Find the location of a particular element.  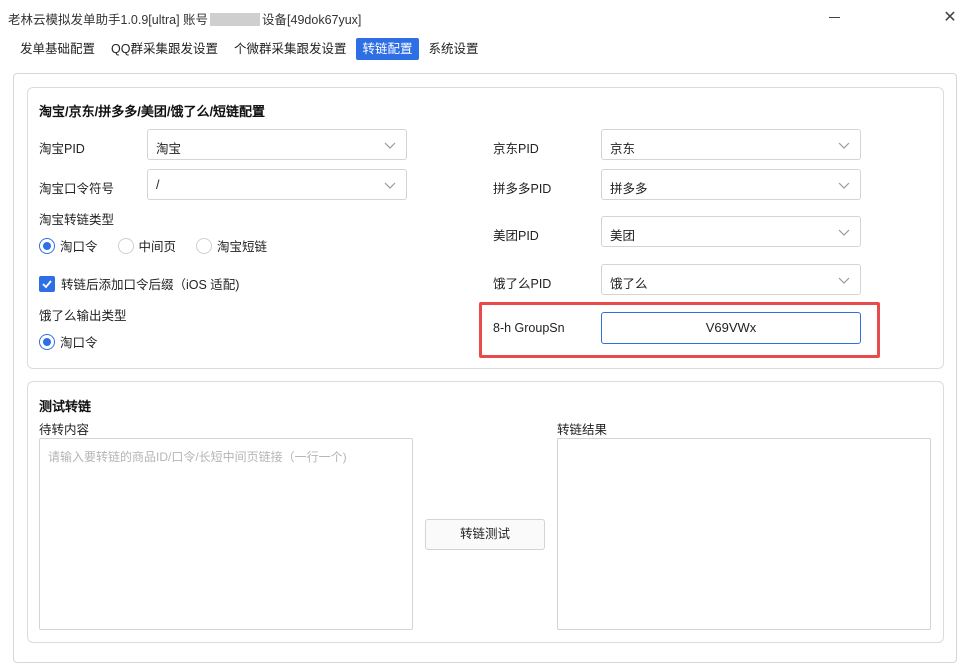

groupsn-label: 8-h GroupSn is located at coordinates (529, 328).